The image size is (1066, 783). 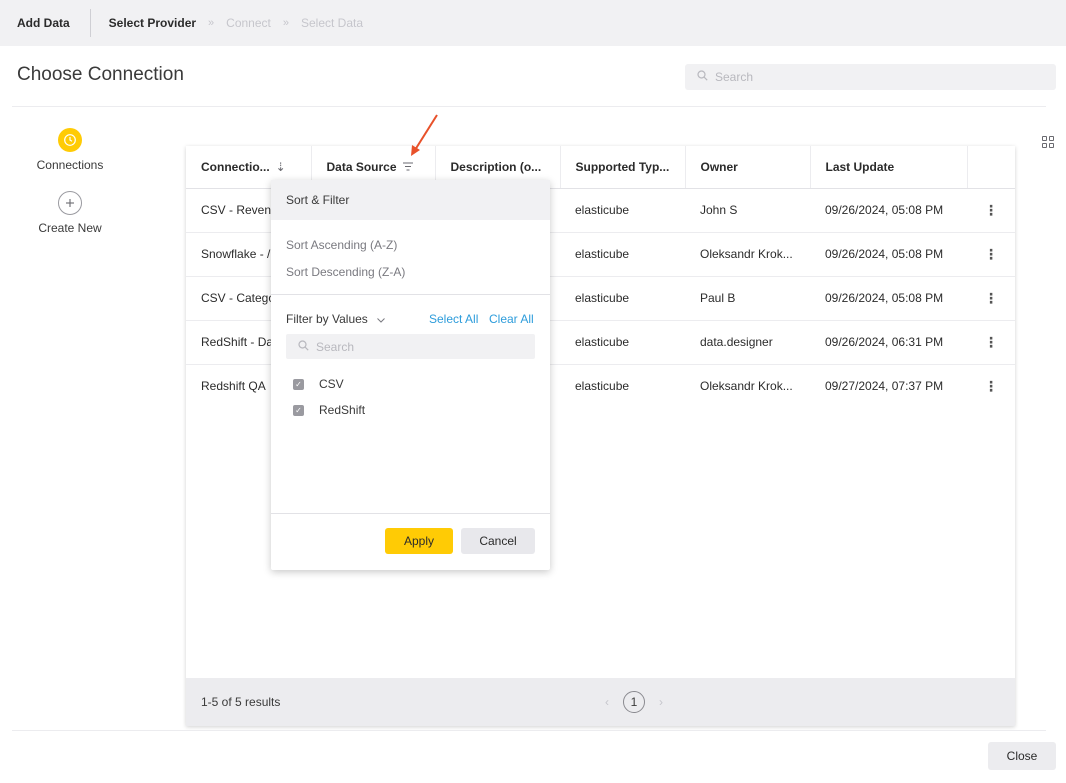 I want to click on filter-icon, so click(x=407, y=167).